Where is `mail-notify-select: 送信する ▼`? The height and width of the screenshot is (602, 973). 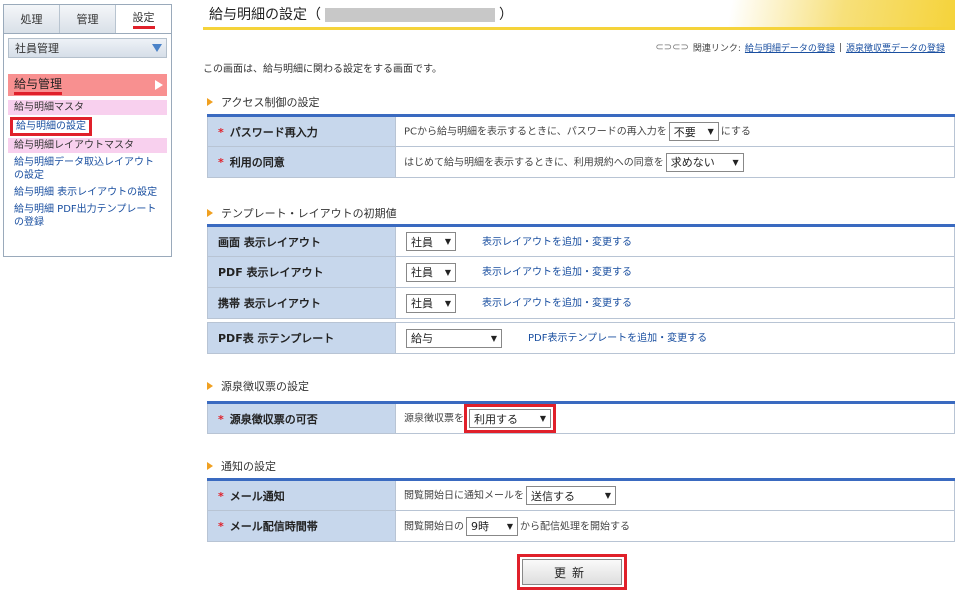
mail-notify-select: 送信する ▼ is located at coordinates (571, 495).